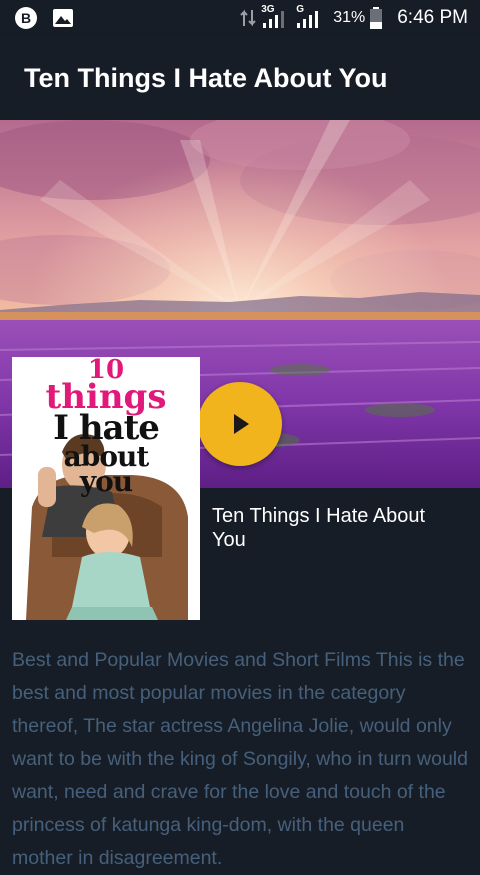  I want to click on movie-poster: 10 things I hate about you, so click(106, 488).